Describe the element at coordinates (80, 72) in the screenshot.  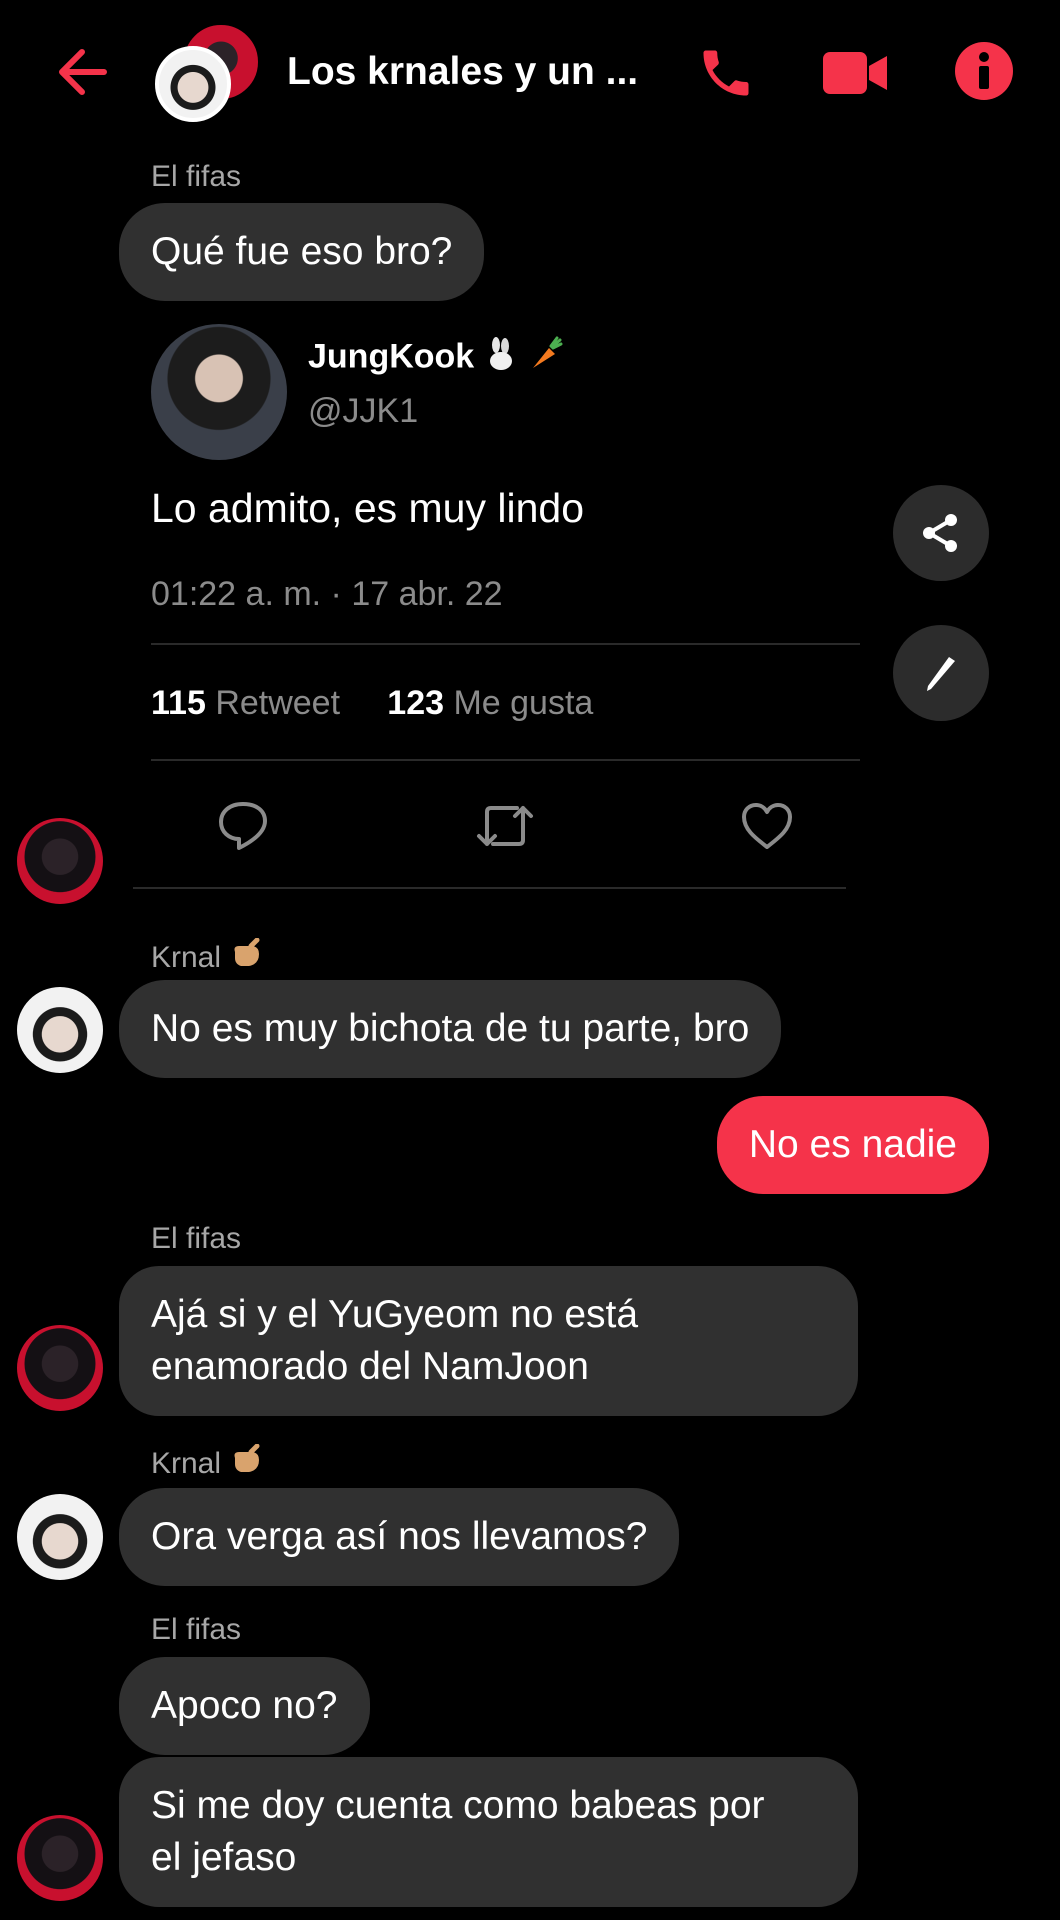
I see `back-arrow-icon` at that location.